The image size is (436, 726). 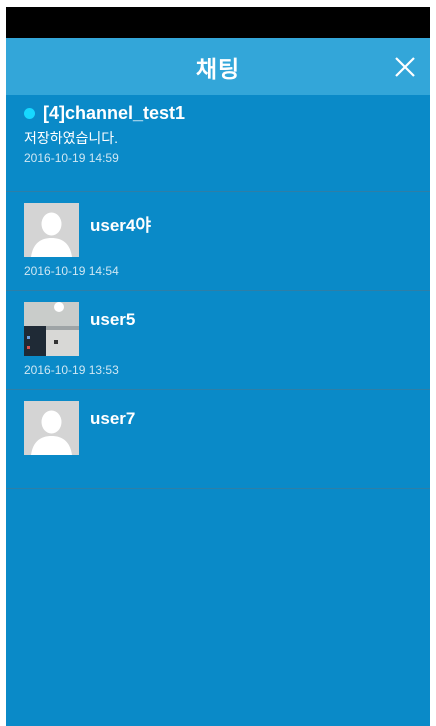 I want to click on user-timestamp: 2016-10-19 13:53, so click(x=71, y=370).